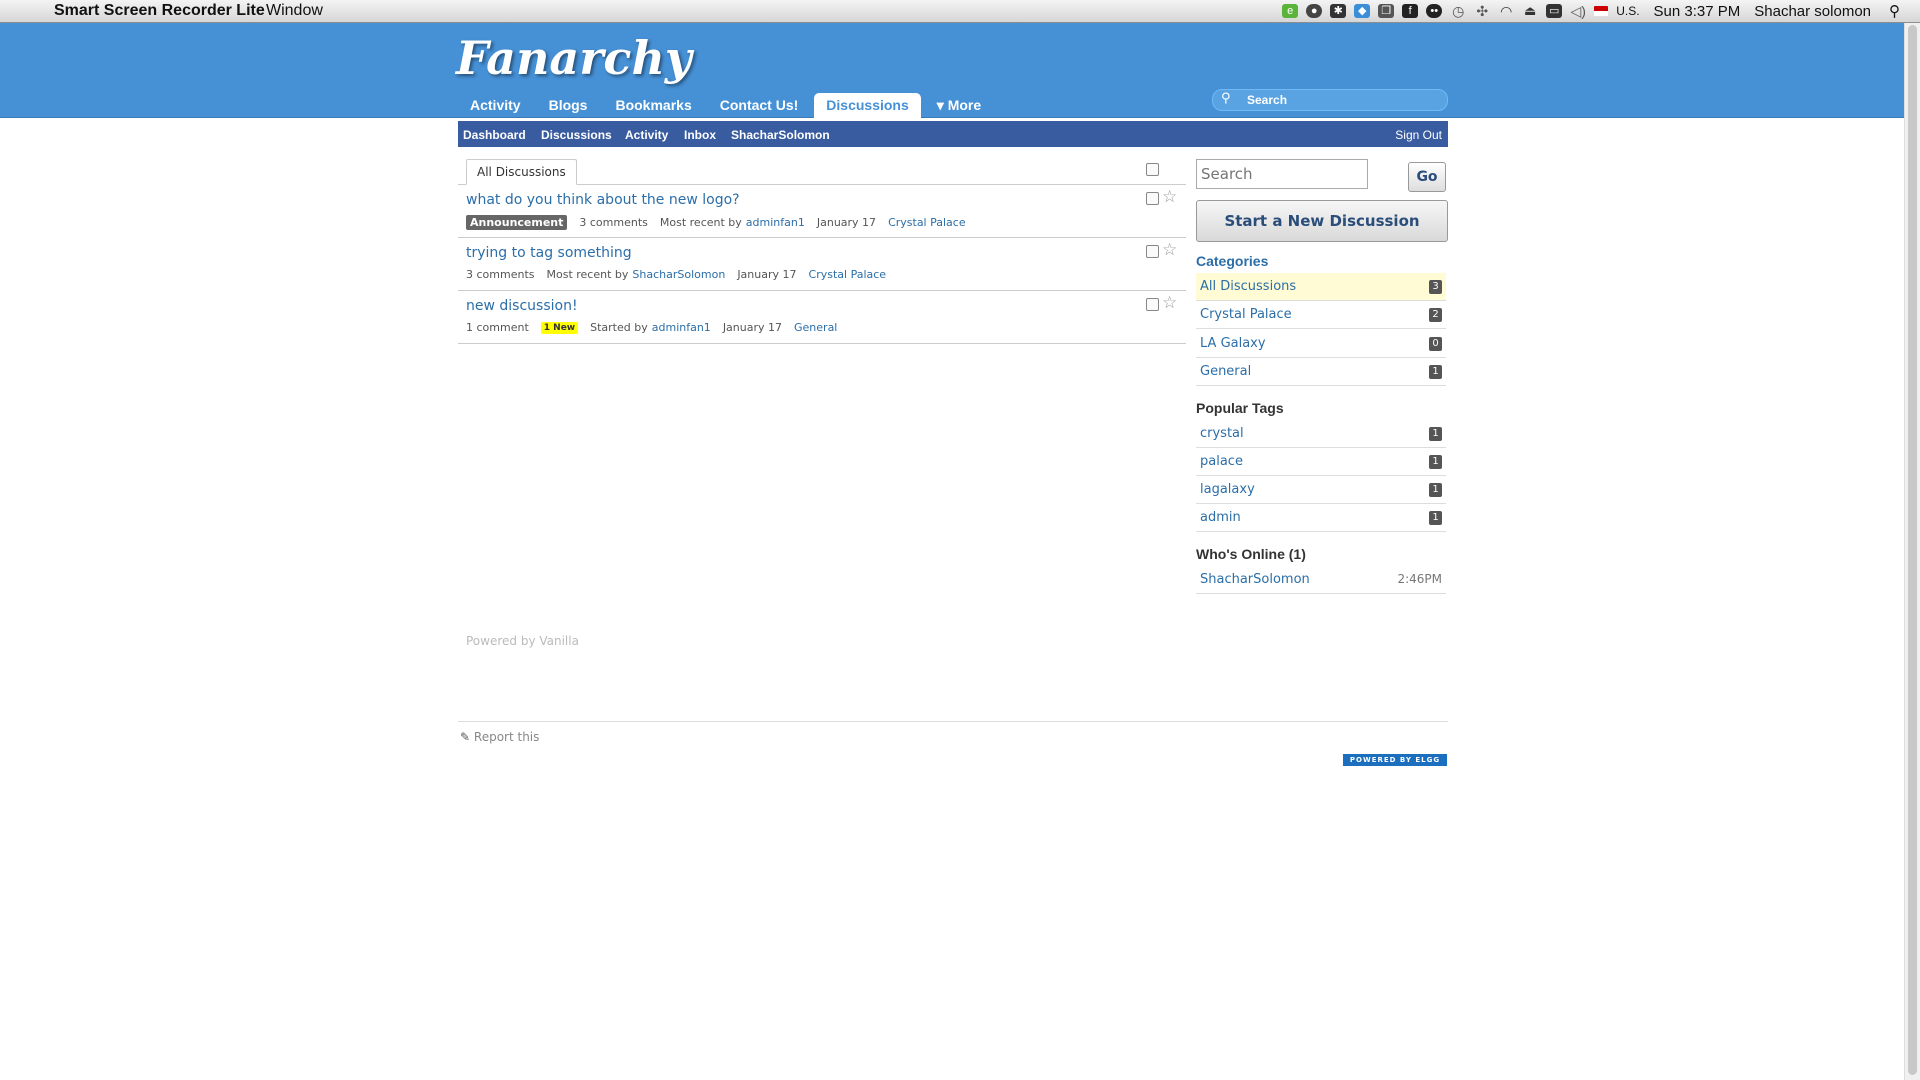 The image size is (1920, 1080). I want to click on page-scrollbar, so click(1912, 551).